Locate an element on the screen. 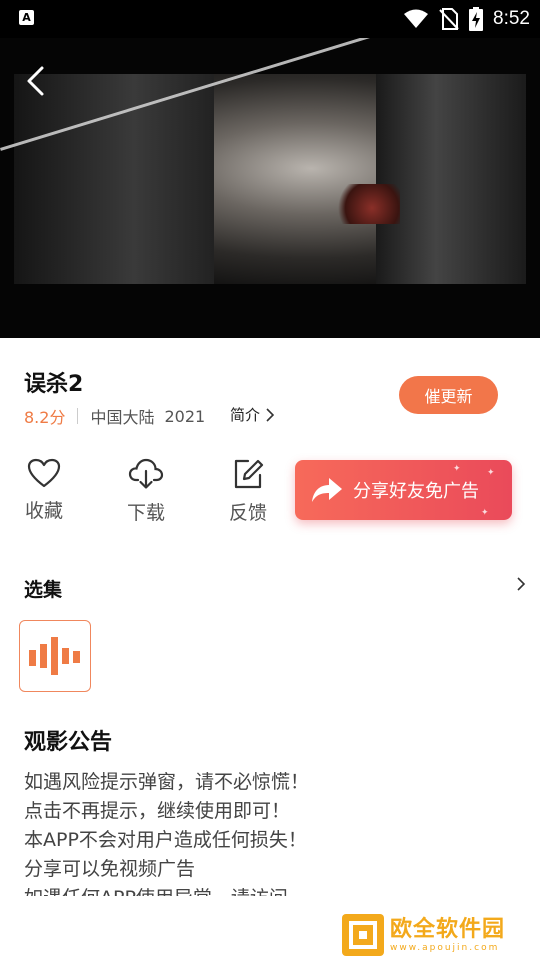 Image resolution: width=540 pixels, height=960 pixels. back-button is located at coordinates (36, 81).